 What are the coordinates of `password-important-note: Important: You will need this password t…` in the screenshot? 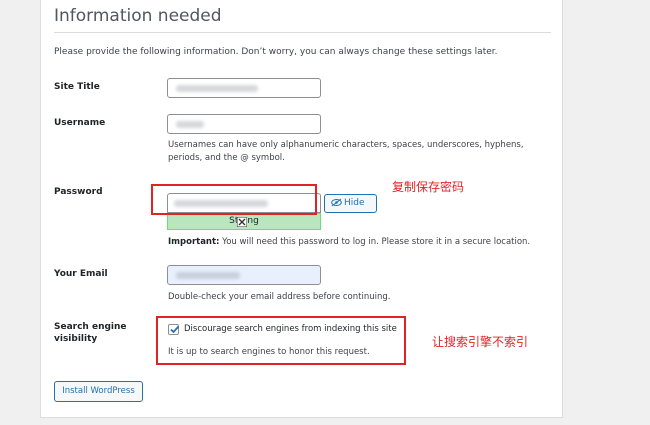 It's located at (349, 242).